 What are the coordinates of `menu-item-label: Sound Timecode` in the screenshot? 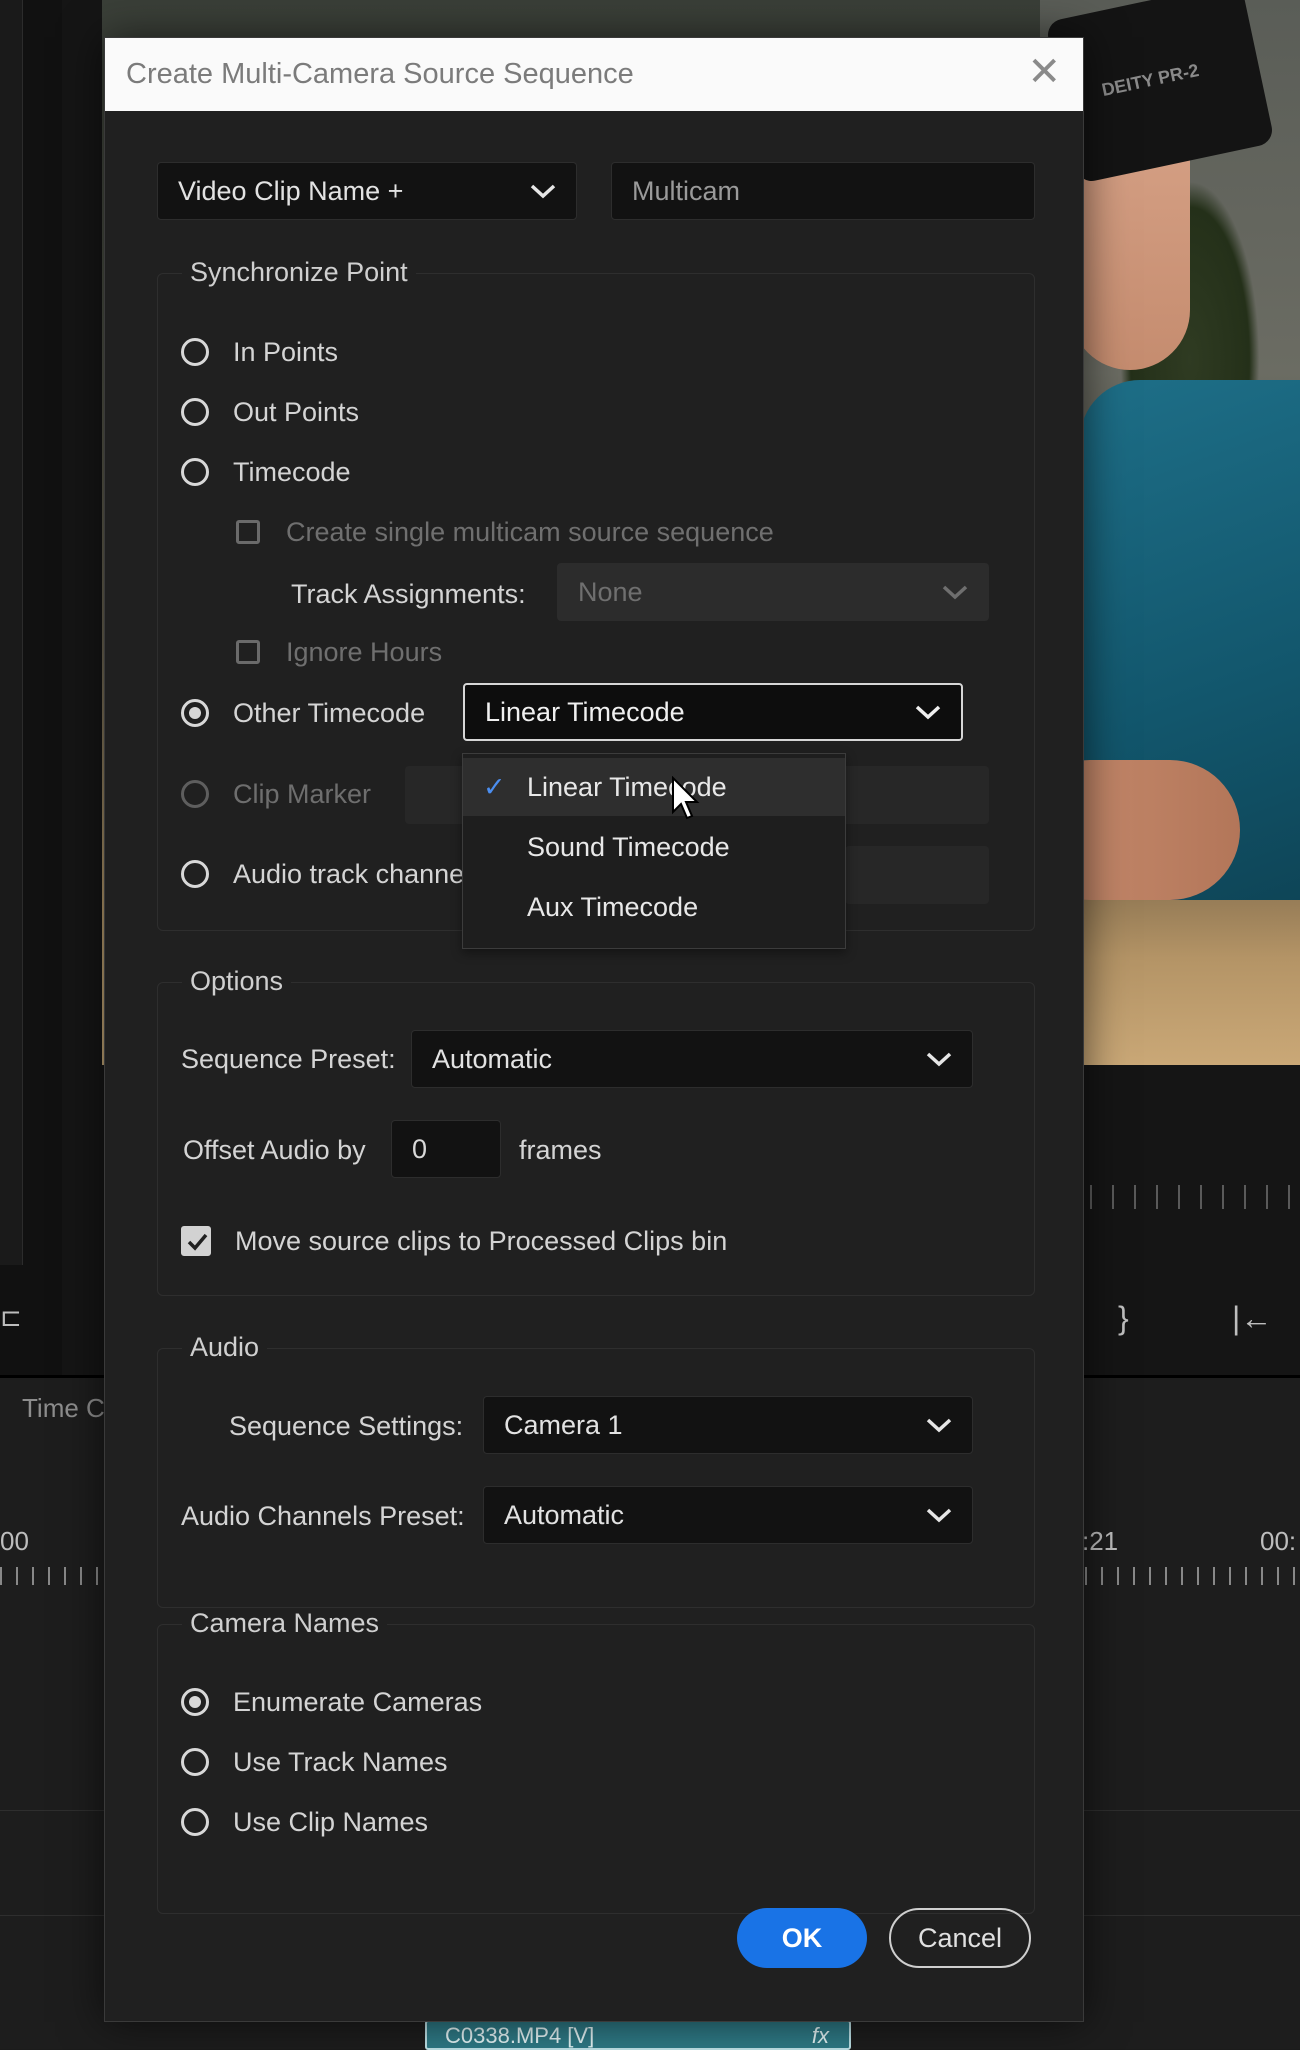 It's located at (628, 847).